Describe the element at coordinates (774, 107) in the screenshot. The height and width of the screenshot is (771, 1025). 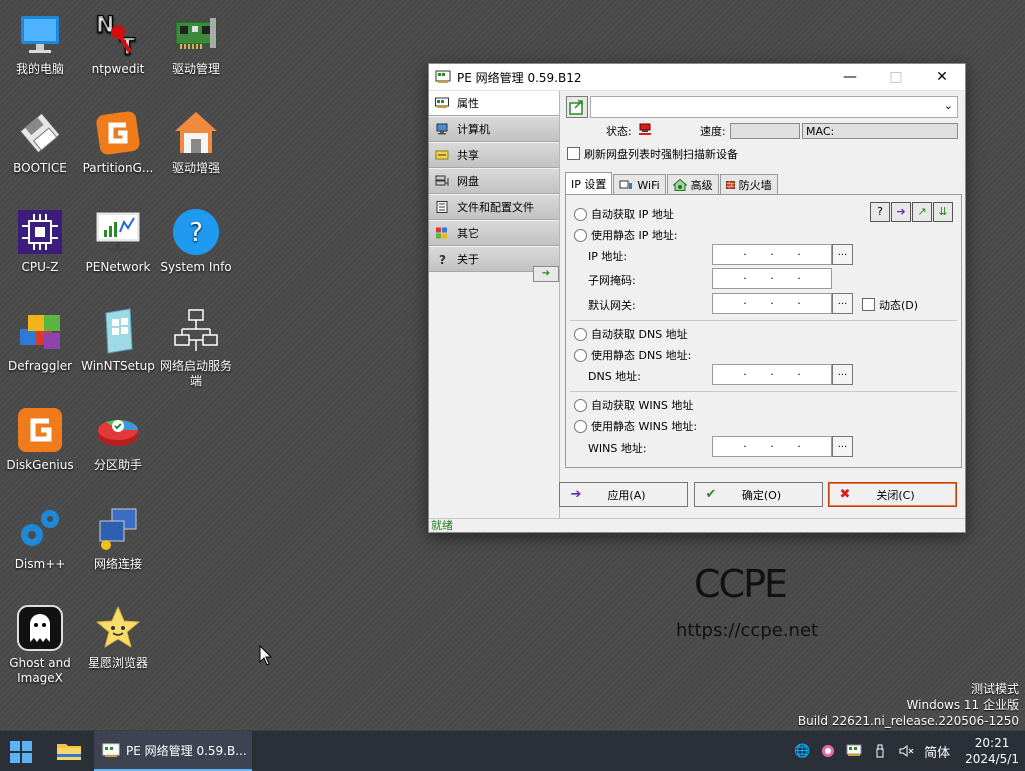
I see `adapter-select: ⌄` at that location.